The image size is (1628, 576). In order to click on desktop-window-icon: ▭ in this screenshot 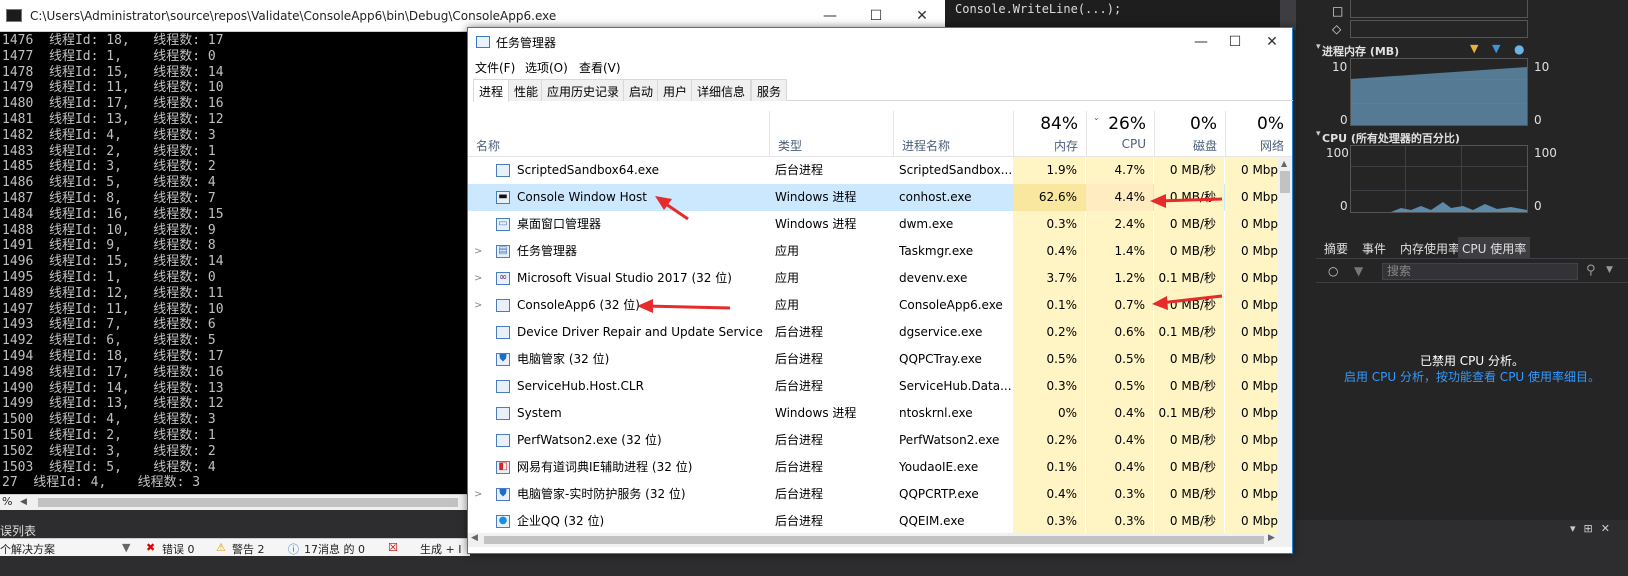, I will do `click(503, 224)`.